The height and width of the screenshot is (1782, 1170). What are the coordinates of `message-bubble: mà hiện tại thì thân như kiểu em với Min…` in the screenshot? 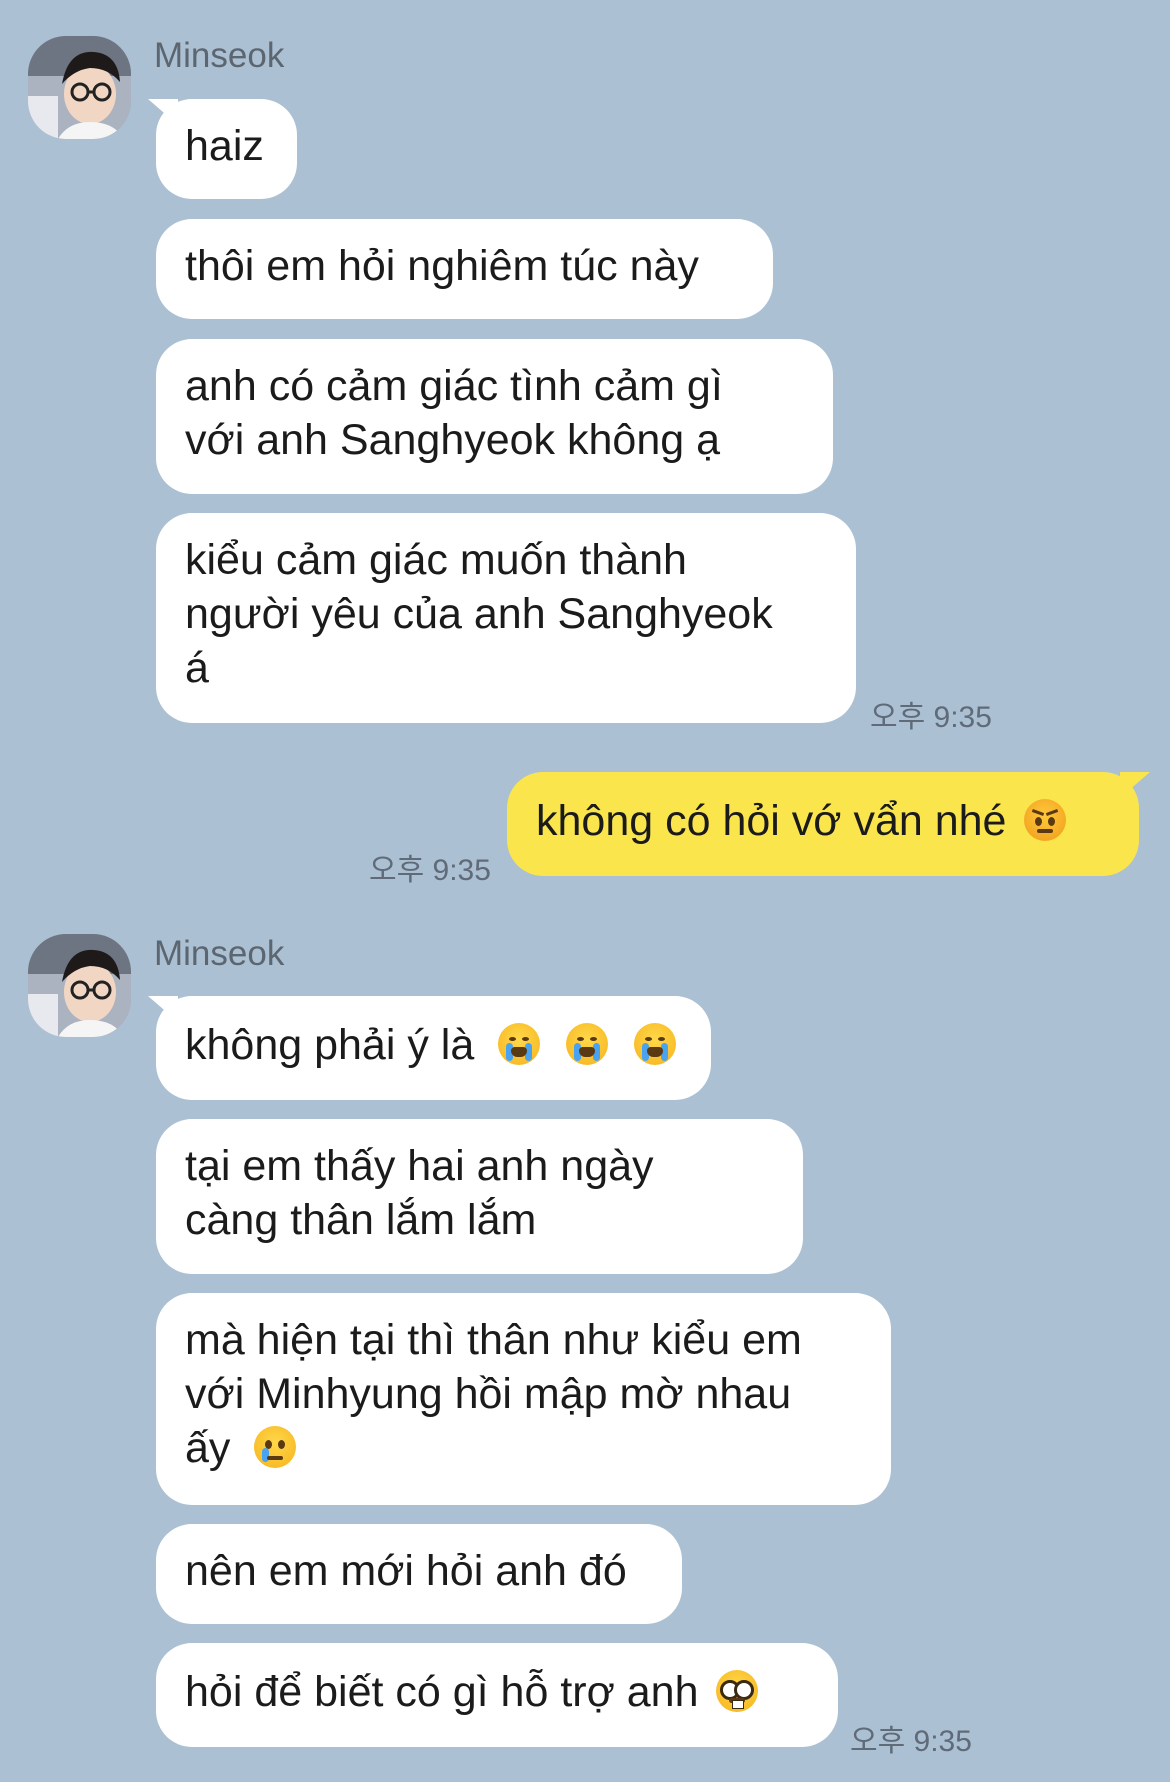 It's located at (523, 1399).